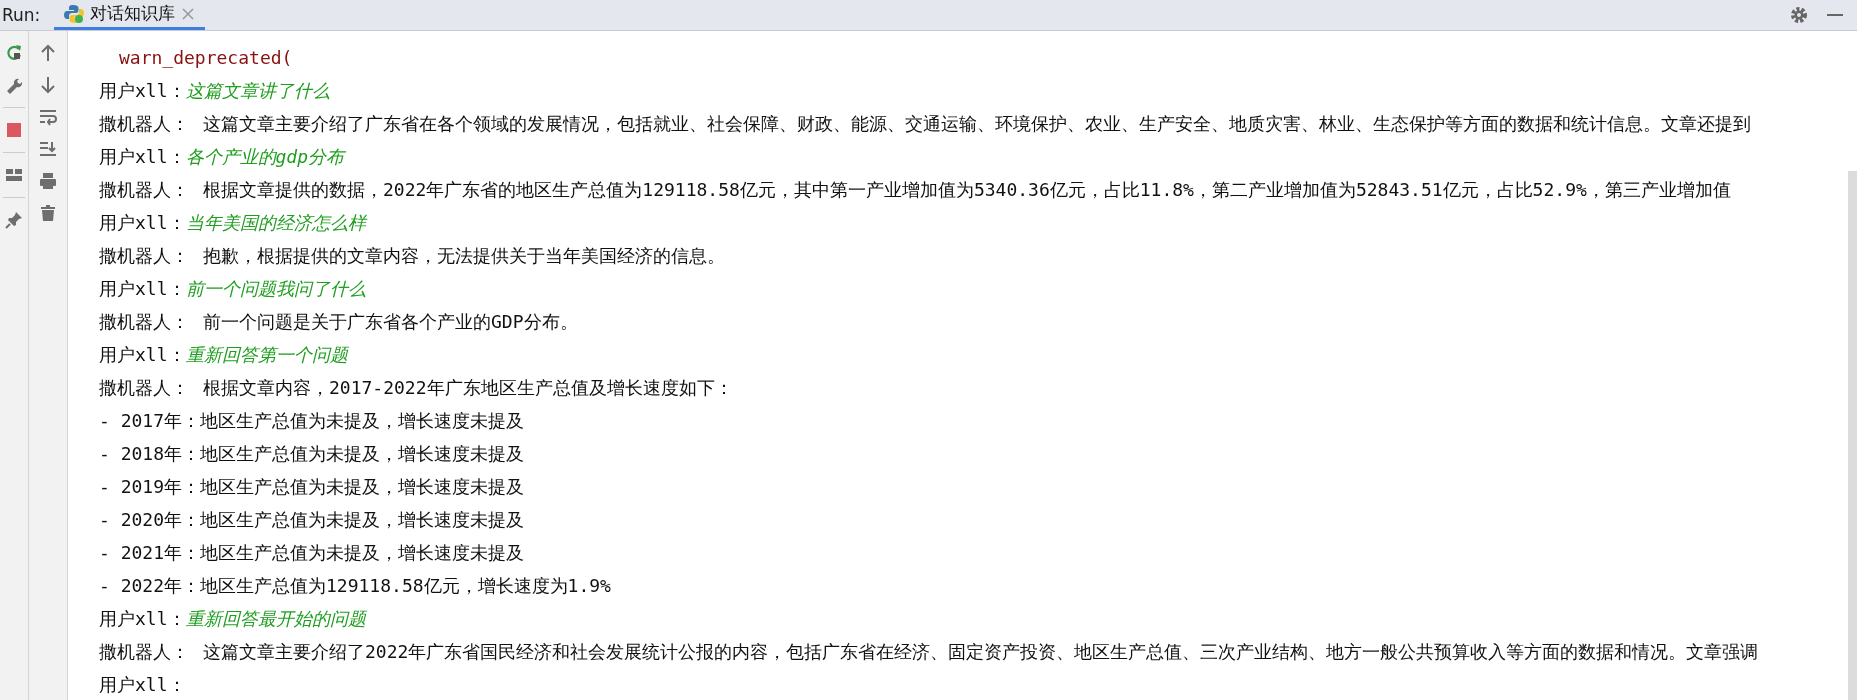 This screenshot has height=700, width=1857. I want to click on console-text: warn_deprecated(, so click(205, 57).